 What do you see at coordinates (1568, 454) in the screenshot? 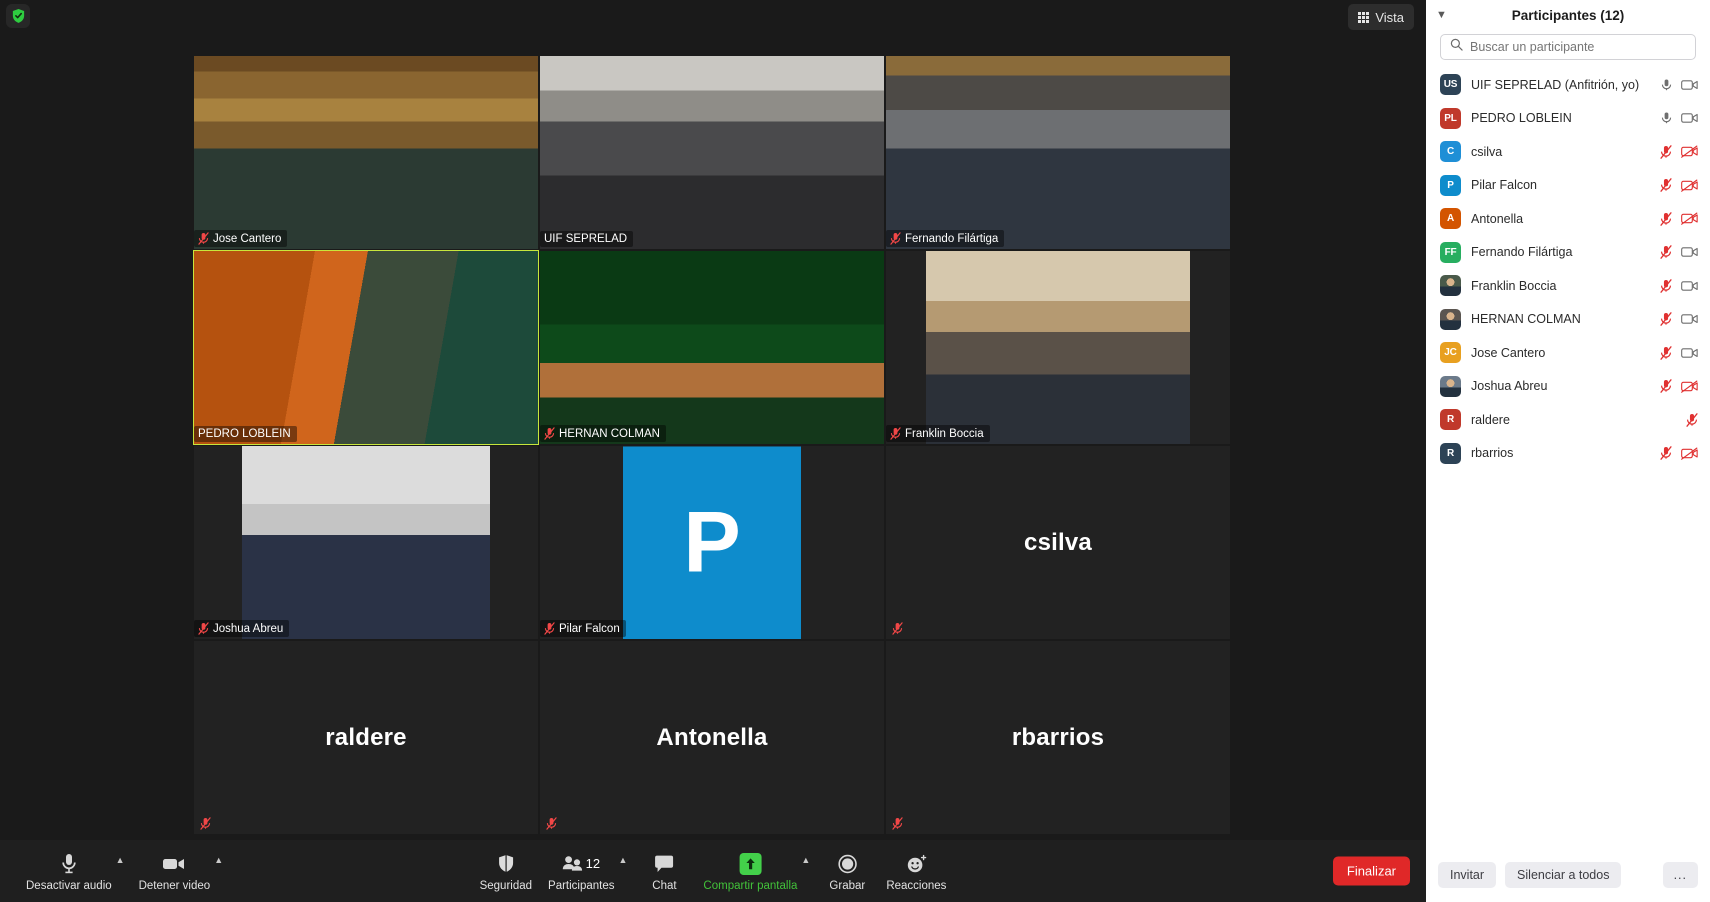
I see `participant-row: Rrbarrios` at bounding box center [1568, 454].